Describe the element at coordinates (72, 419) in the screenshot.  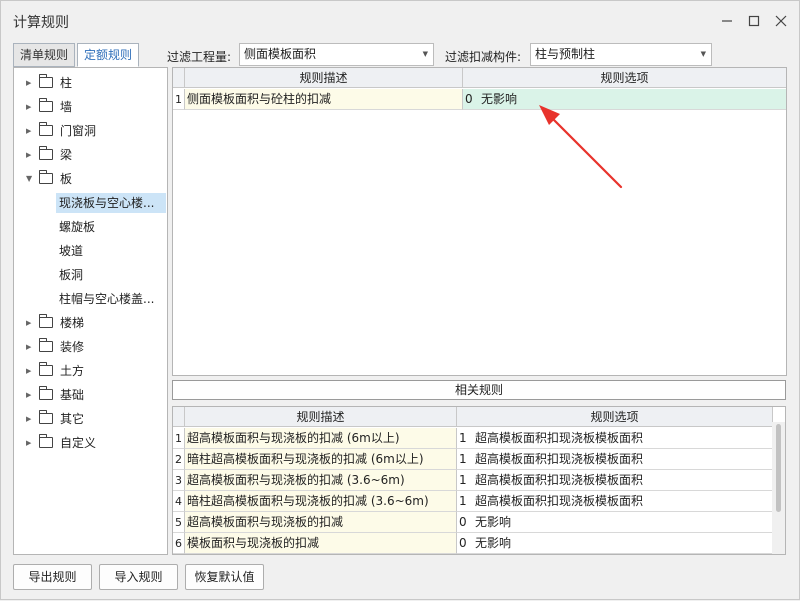
I see `tree-item-label: 其它` at that location.